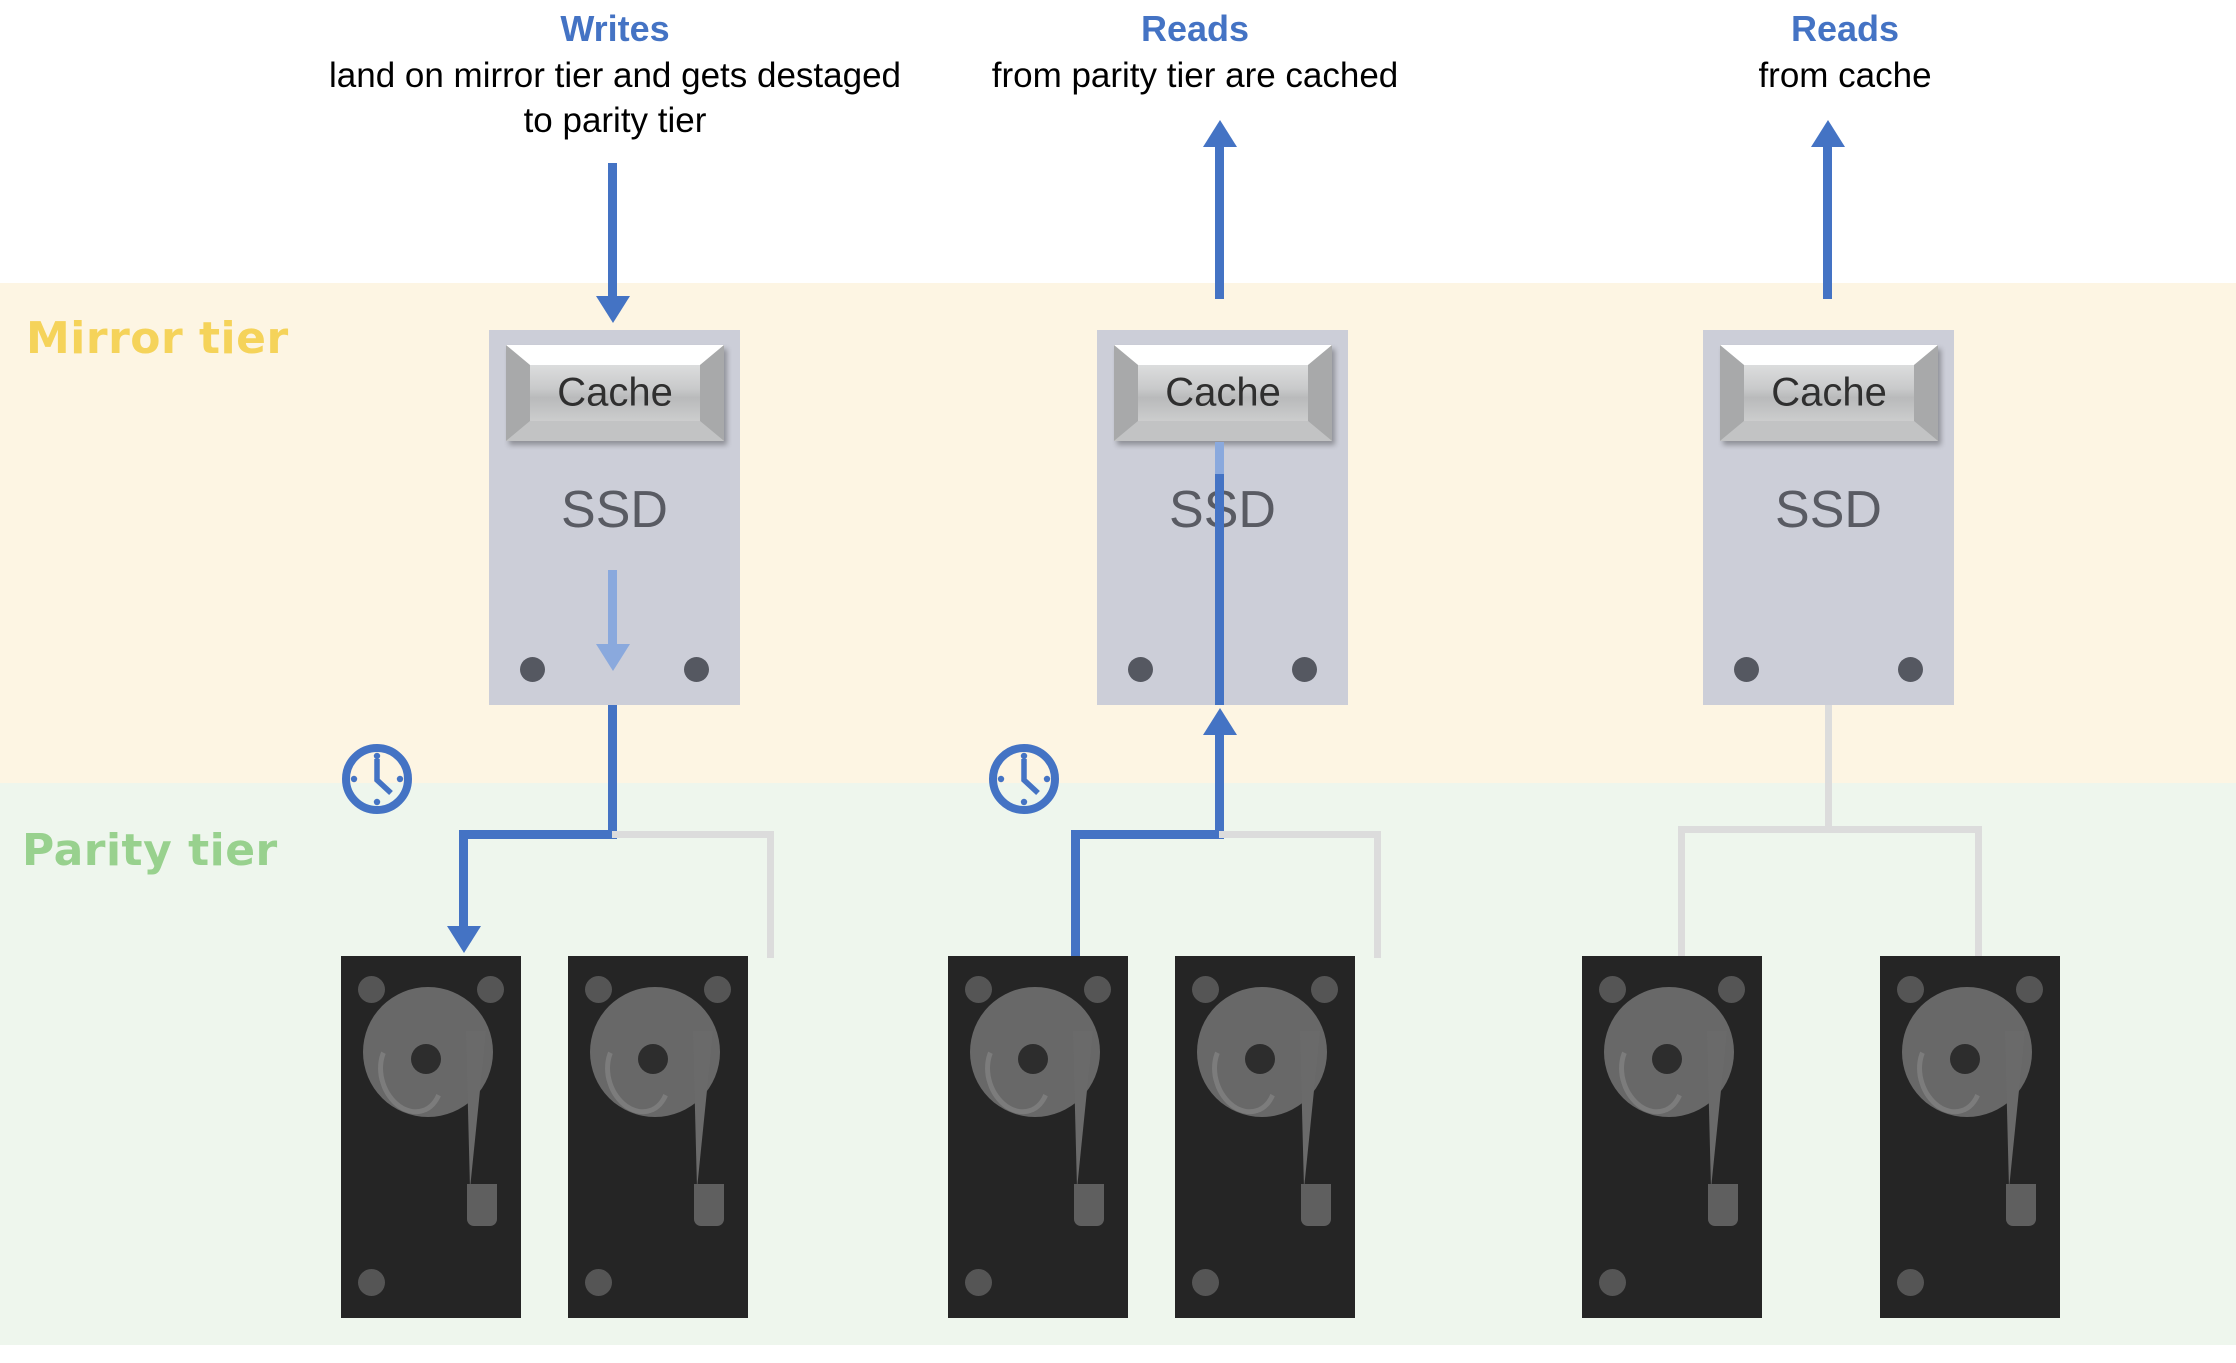 This screenshot has height=1363, width=2236. Describe the element at coordinates (1978, 892) in the screenshot. I see `bus-line-down-3b` at that location.